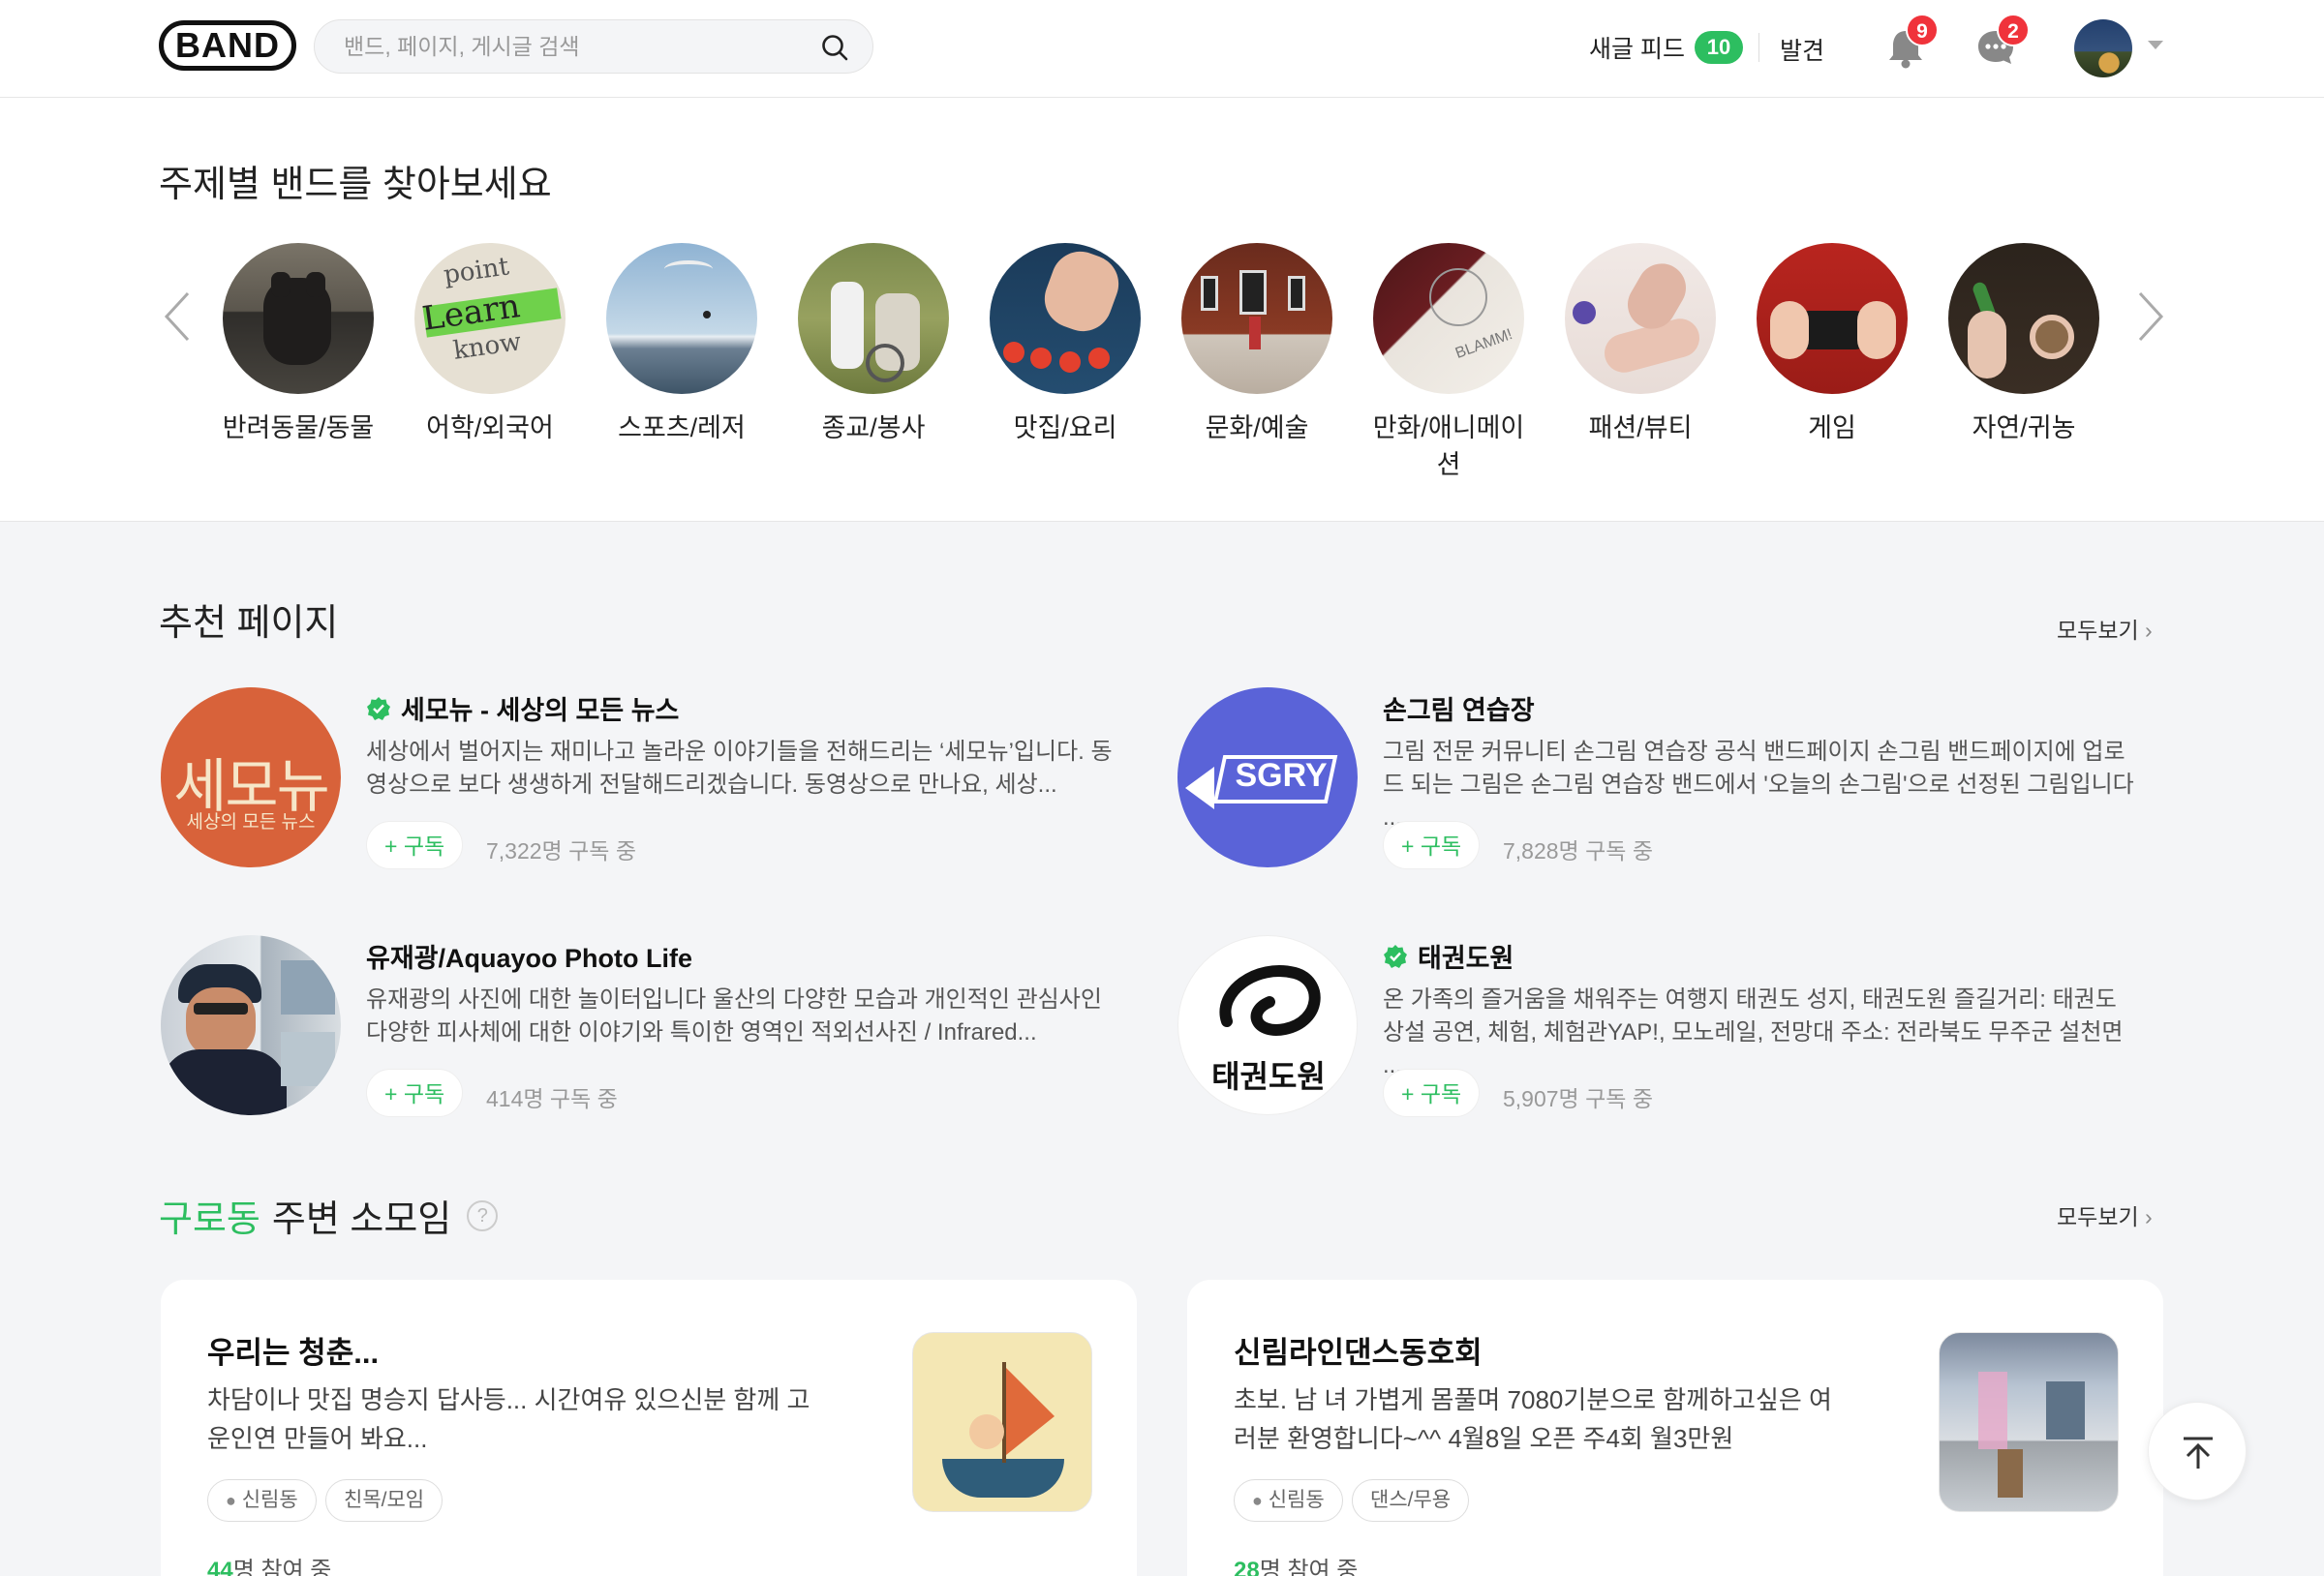  I want to click on member-count: 28명 참여 중, so click(1296, 1563).